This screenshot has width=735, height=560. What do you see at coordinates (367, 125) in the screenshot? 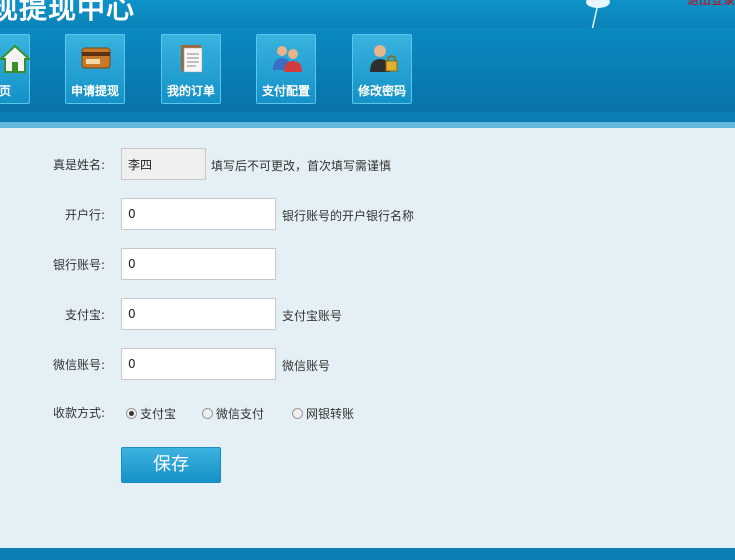
I see `nav-divider-light` at bounding box center [367, 125].